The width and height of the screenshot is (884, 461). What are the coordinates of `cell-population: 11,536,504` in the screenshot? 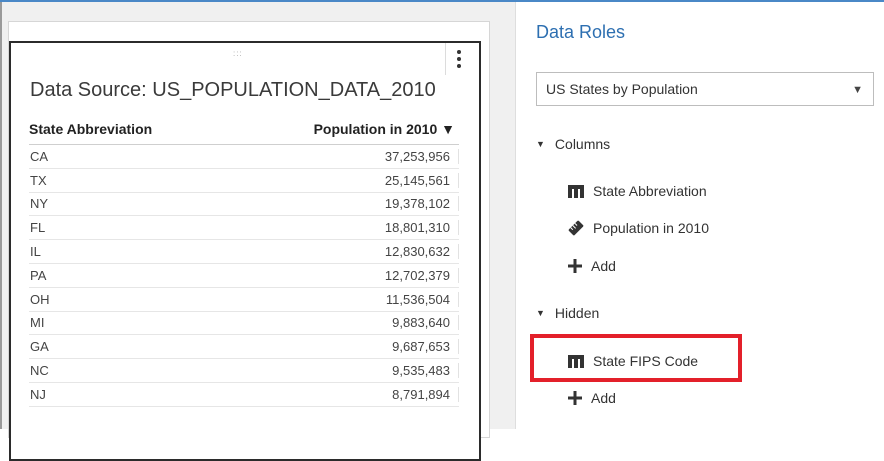 It's located at (351, 299).